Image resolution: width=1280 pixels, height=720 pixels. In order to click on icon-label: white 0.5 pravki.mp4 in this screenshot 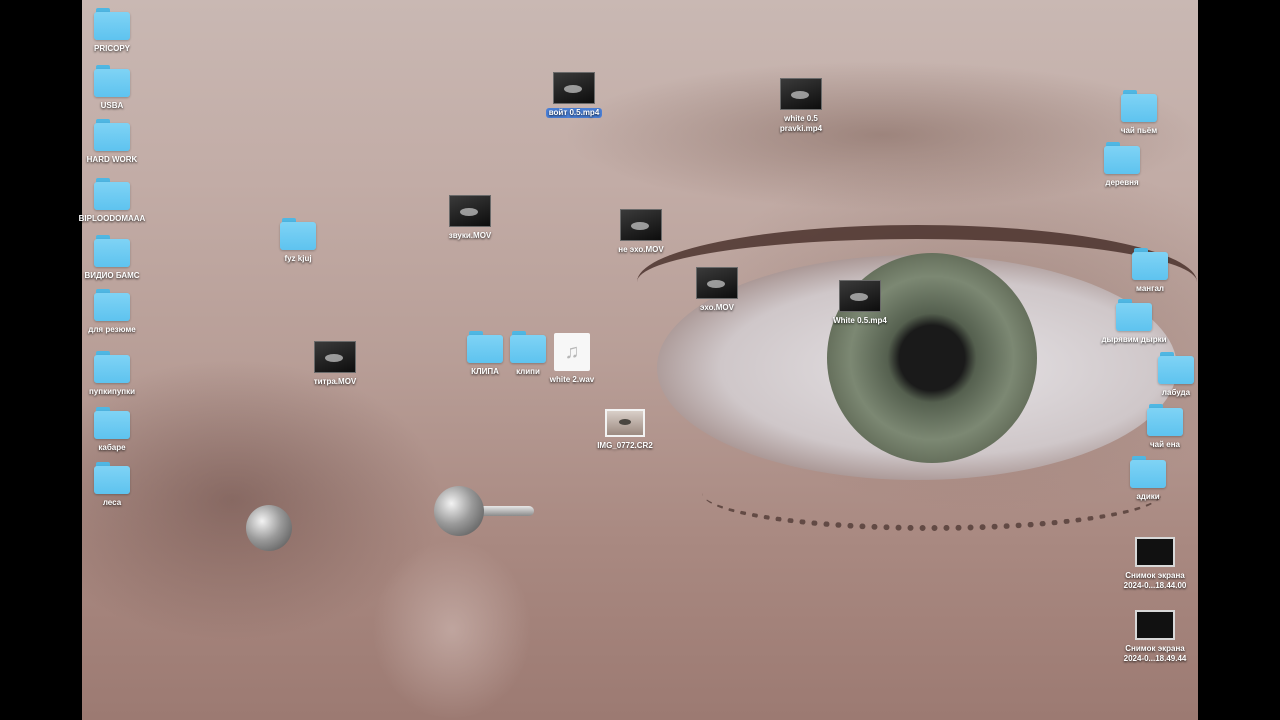, I will do `click(801, 123)`.